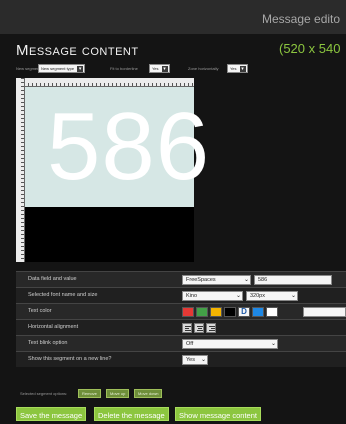 This screenshot has height=424, width=346. What do you see at coordinates (48, 343) in the screenshot?
I see `blink-label: Text blink option` at bounding box center [48, 343].